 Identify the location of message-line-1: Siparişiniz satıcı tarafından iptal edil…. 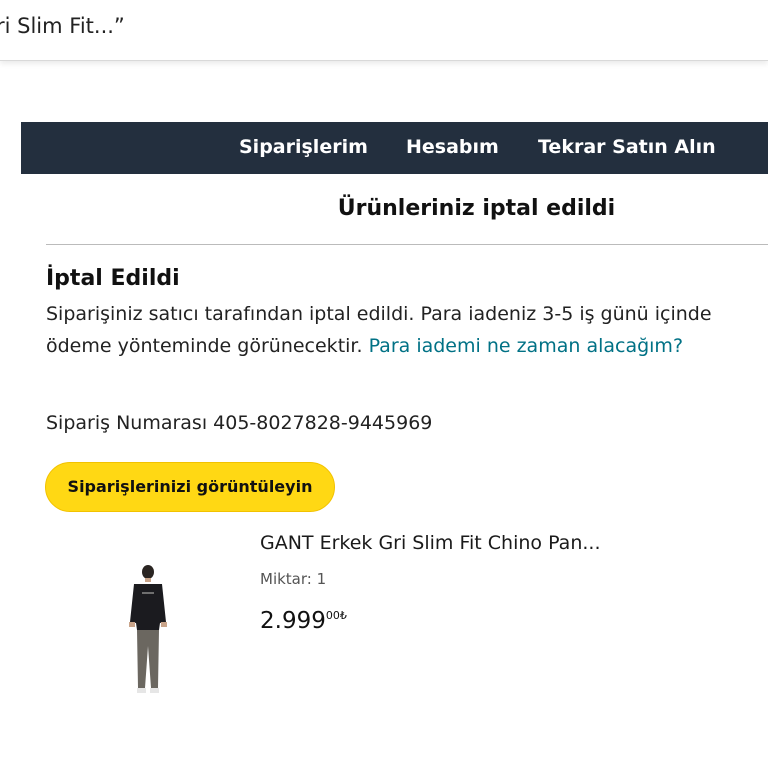
(379, 314).